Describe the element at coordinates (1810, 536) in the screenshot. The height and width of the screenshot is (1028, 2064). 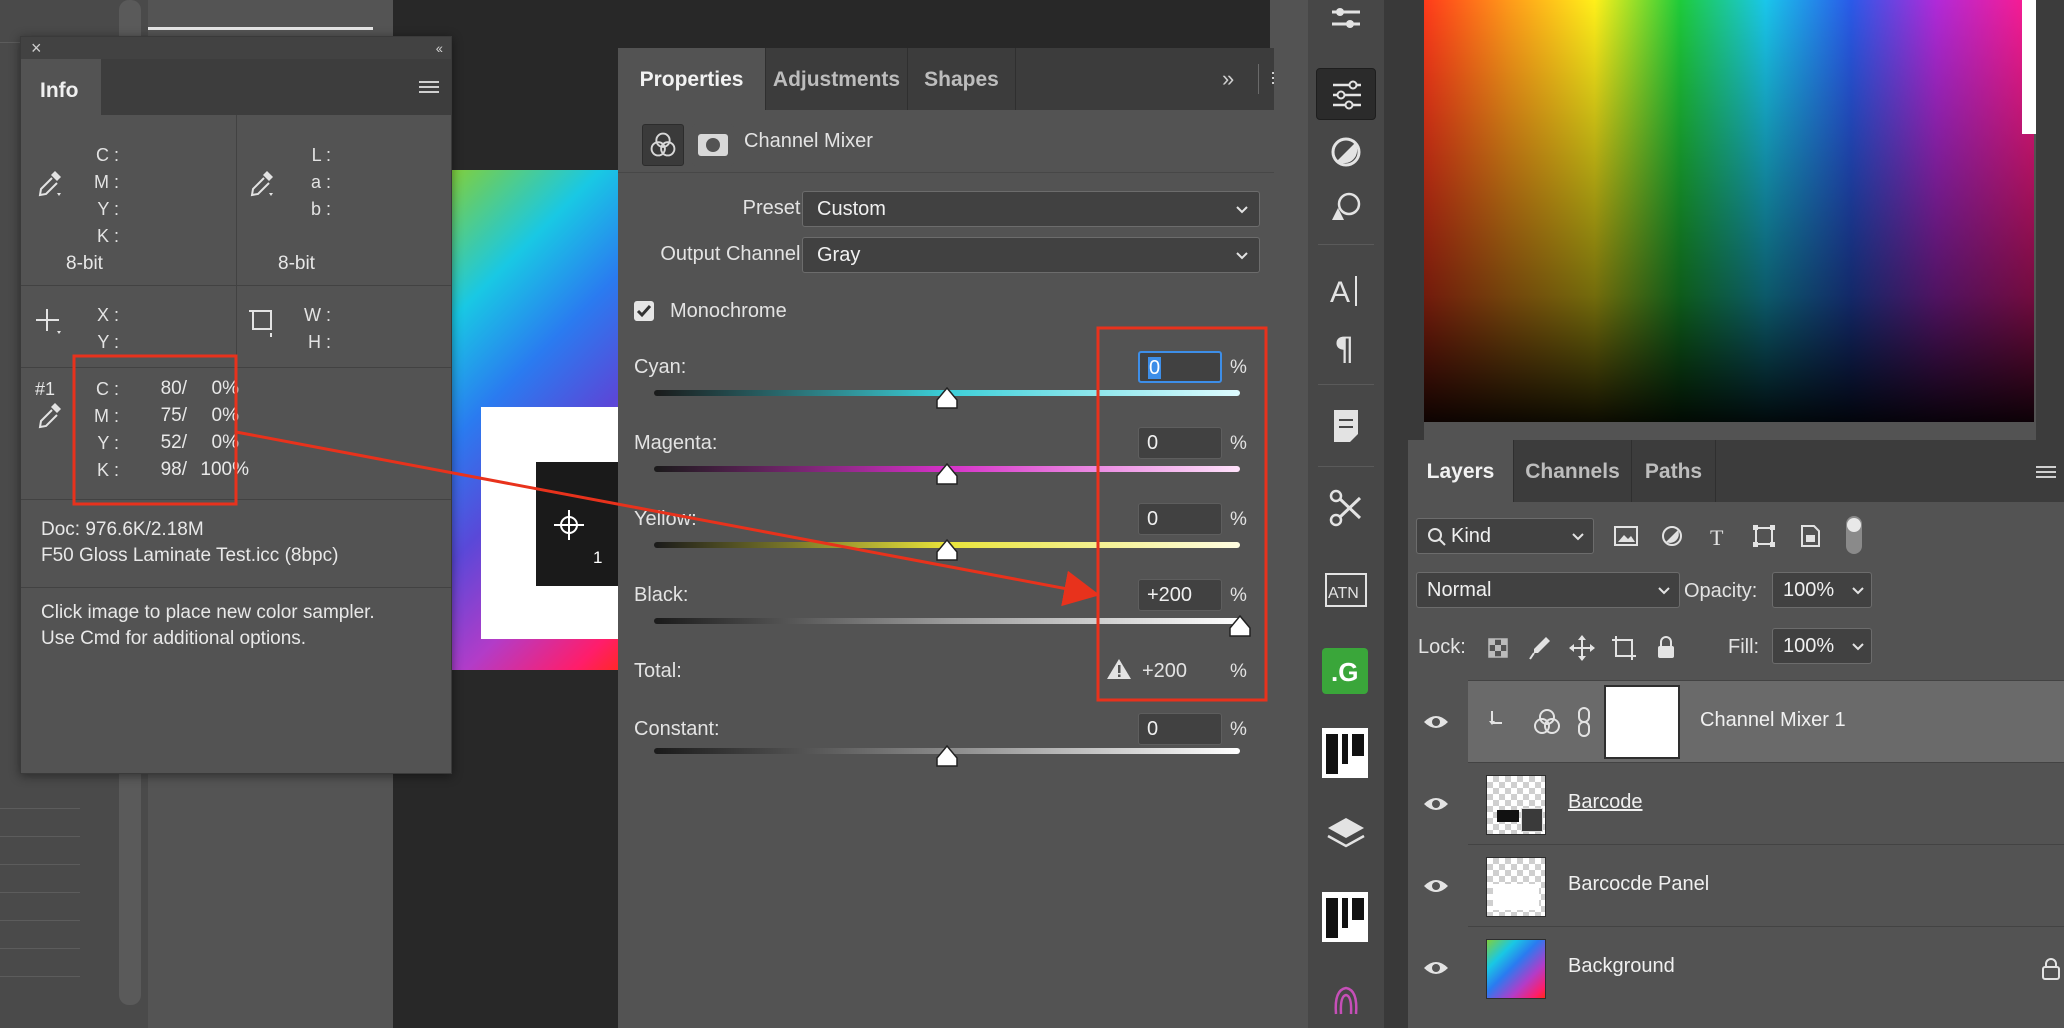
I see `smart-object-filter-icon` at that location.